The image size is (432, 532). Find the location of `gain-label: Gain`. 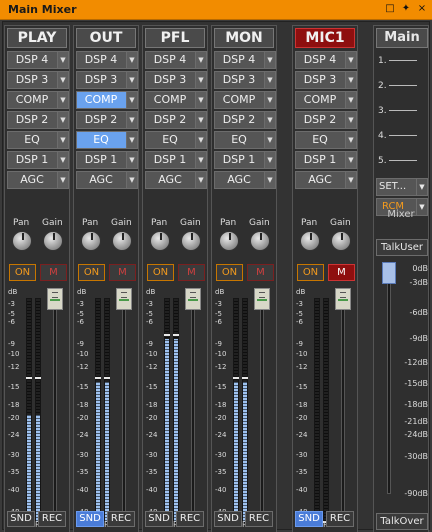

gain-label: Gain is located at coordinates (340, 223).